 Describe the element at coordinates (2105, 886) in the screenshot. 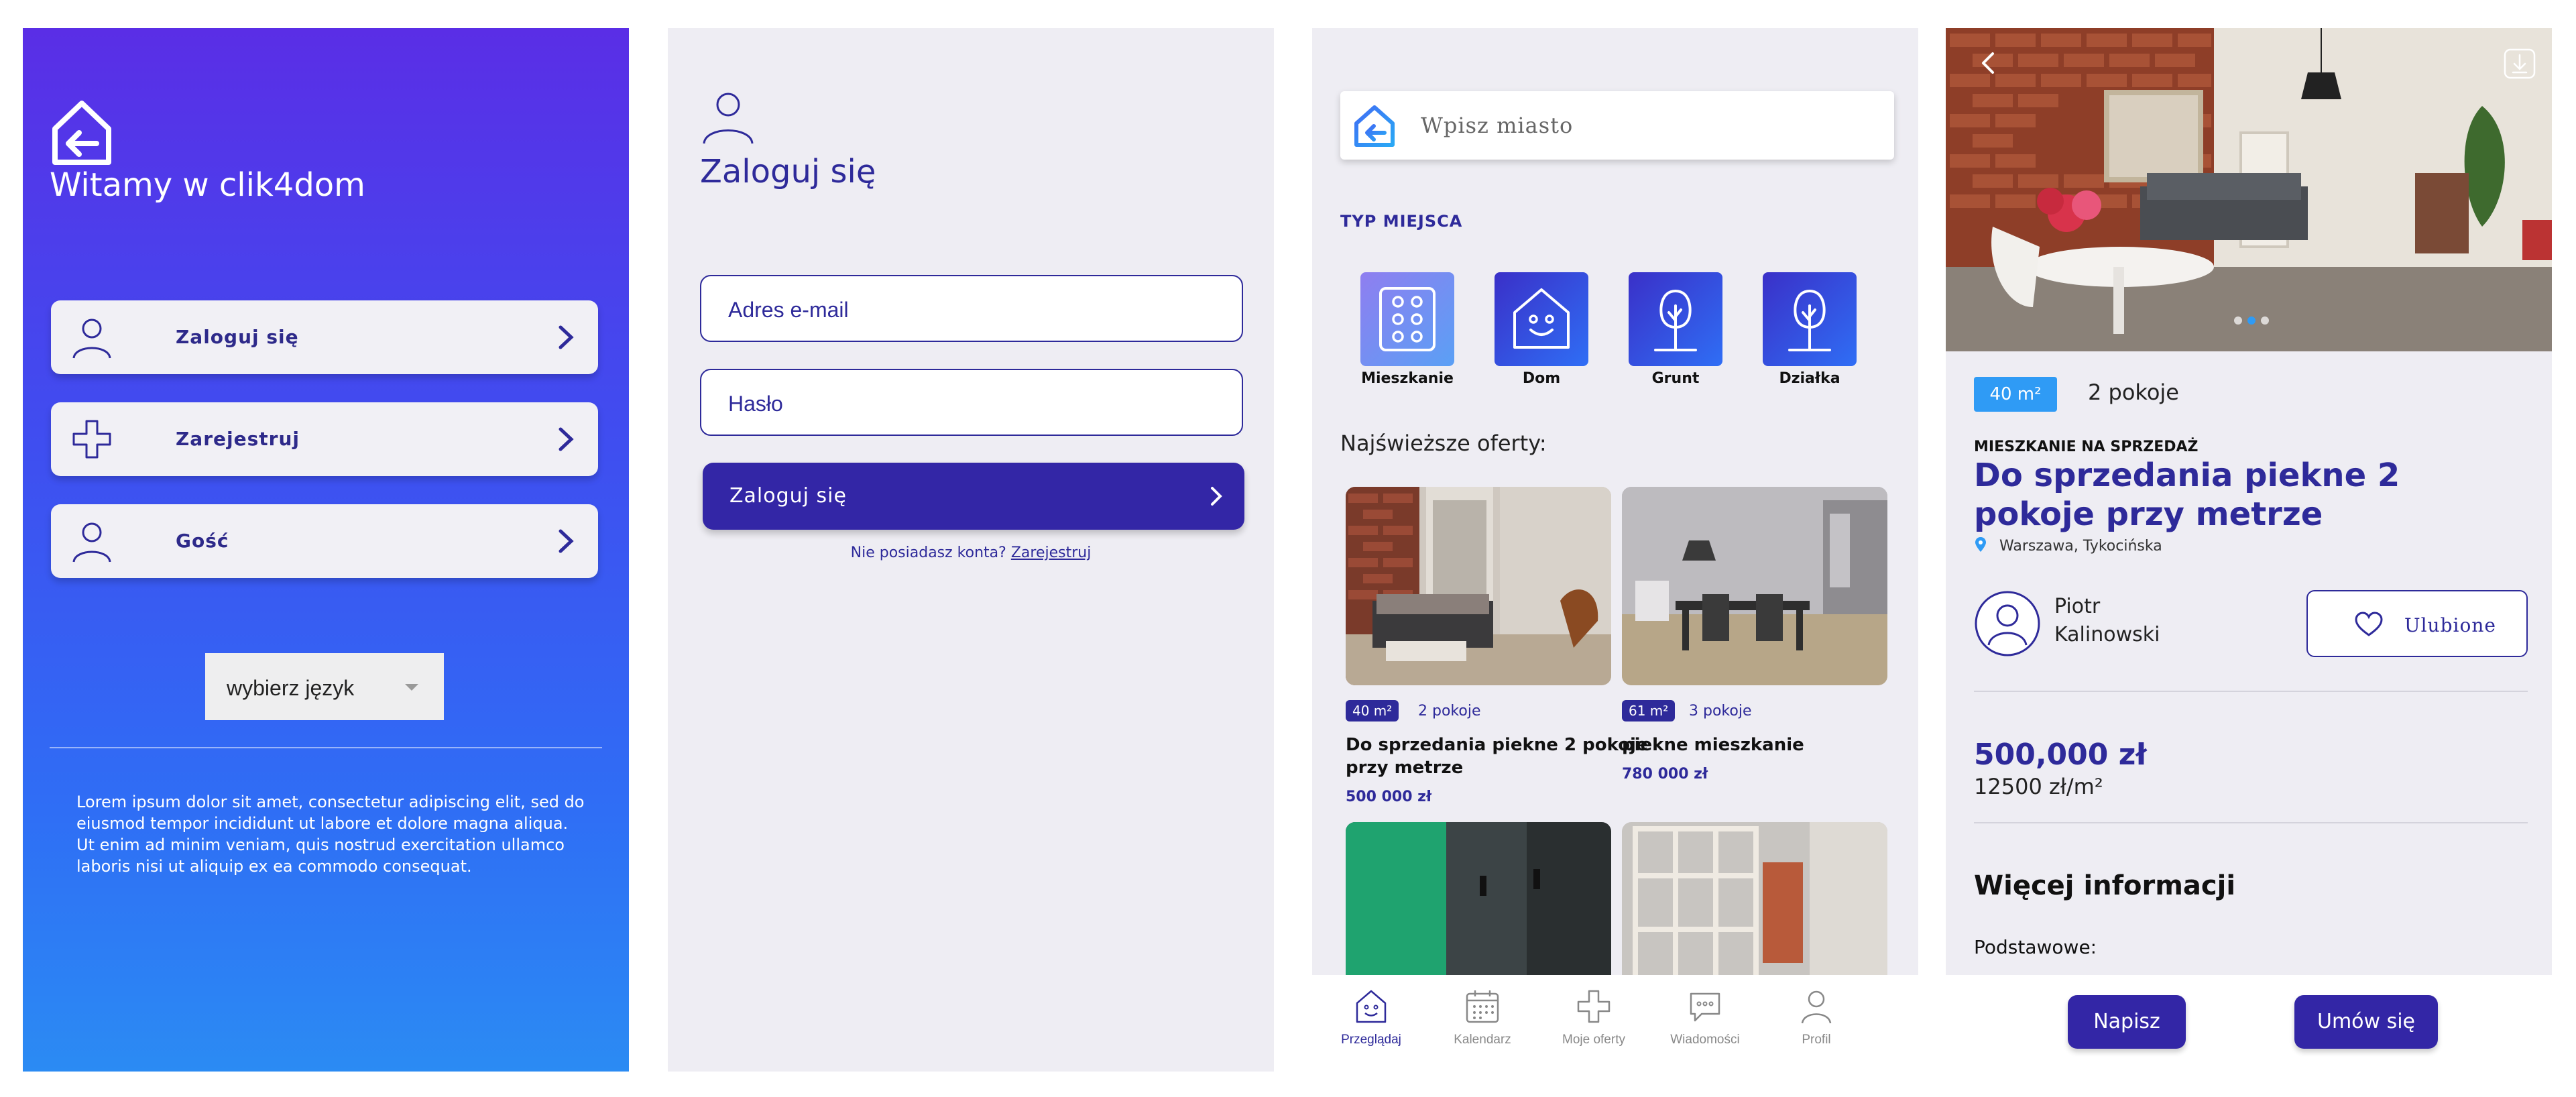

I see `more-info-heading: Więcej informacji` at that location.